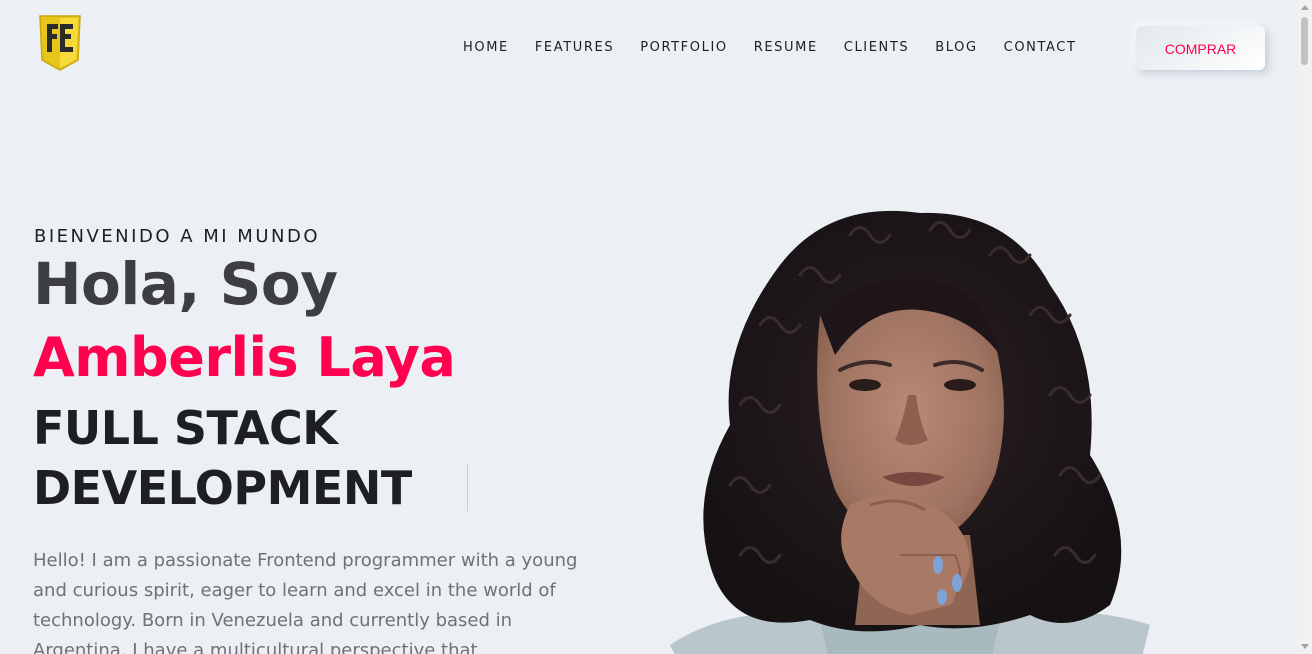  Describe the element at coordinates (1040, 48) in the screenshot. I see `nav-item-contact: CONTACT` at that location.